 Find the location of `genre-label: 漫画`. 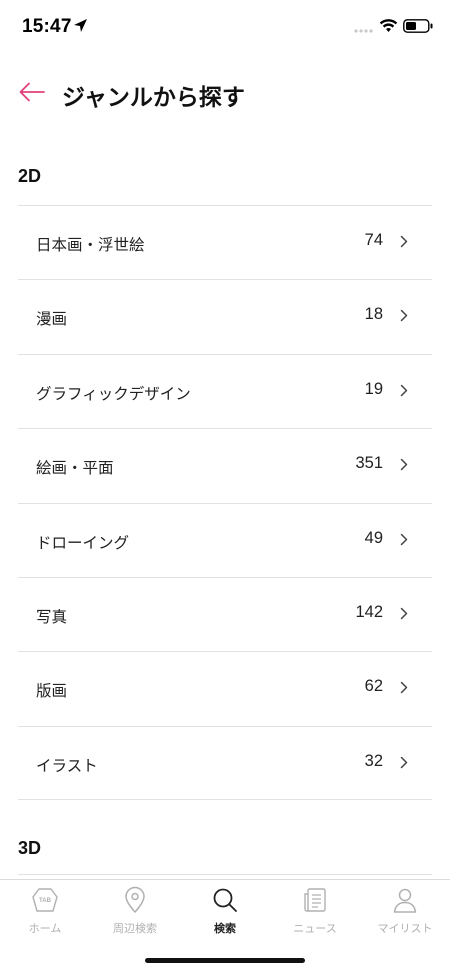

genre-label: 漫画 is located at coordinates (52, 319).